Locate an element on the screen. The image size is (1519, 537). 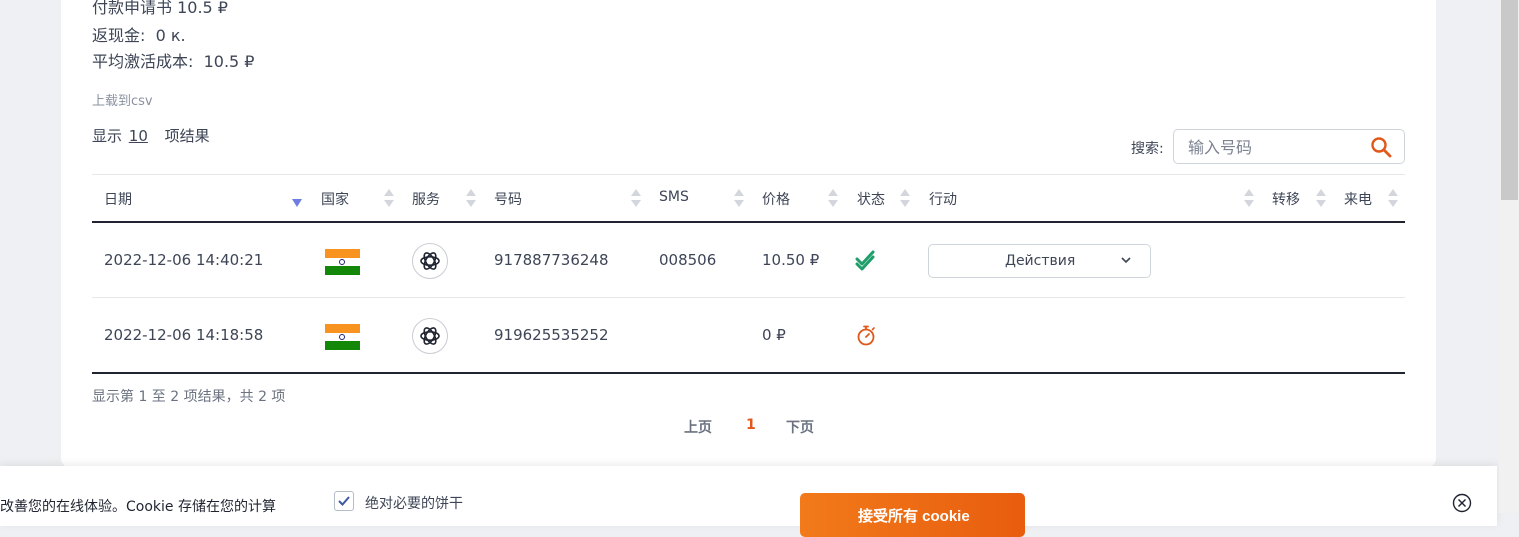
col-price: 价格 is located at coordinates (776, 199).